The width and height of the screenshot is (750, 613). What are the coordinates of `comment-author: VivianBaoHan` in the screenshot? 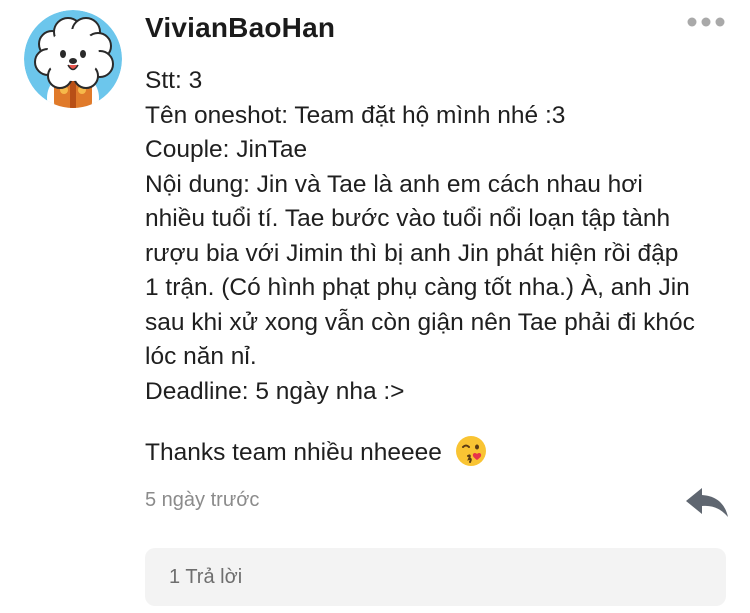 It's located at (240, 28).